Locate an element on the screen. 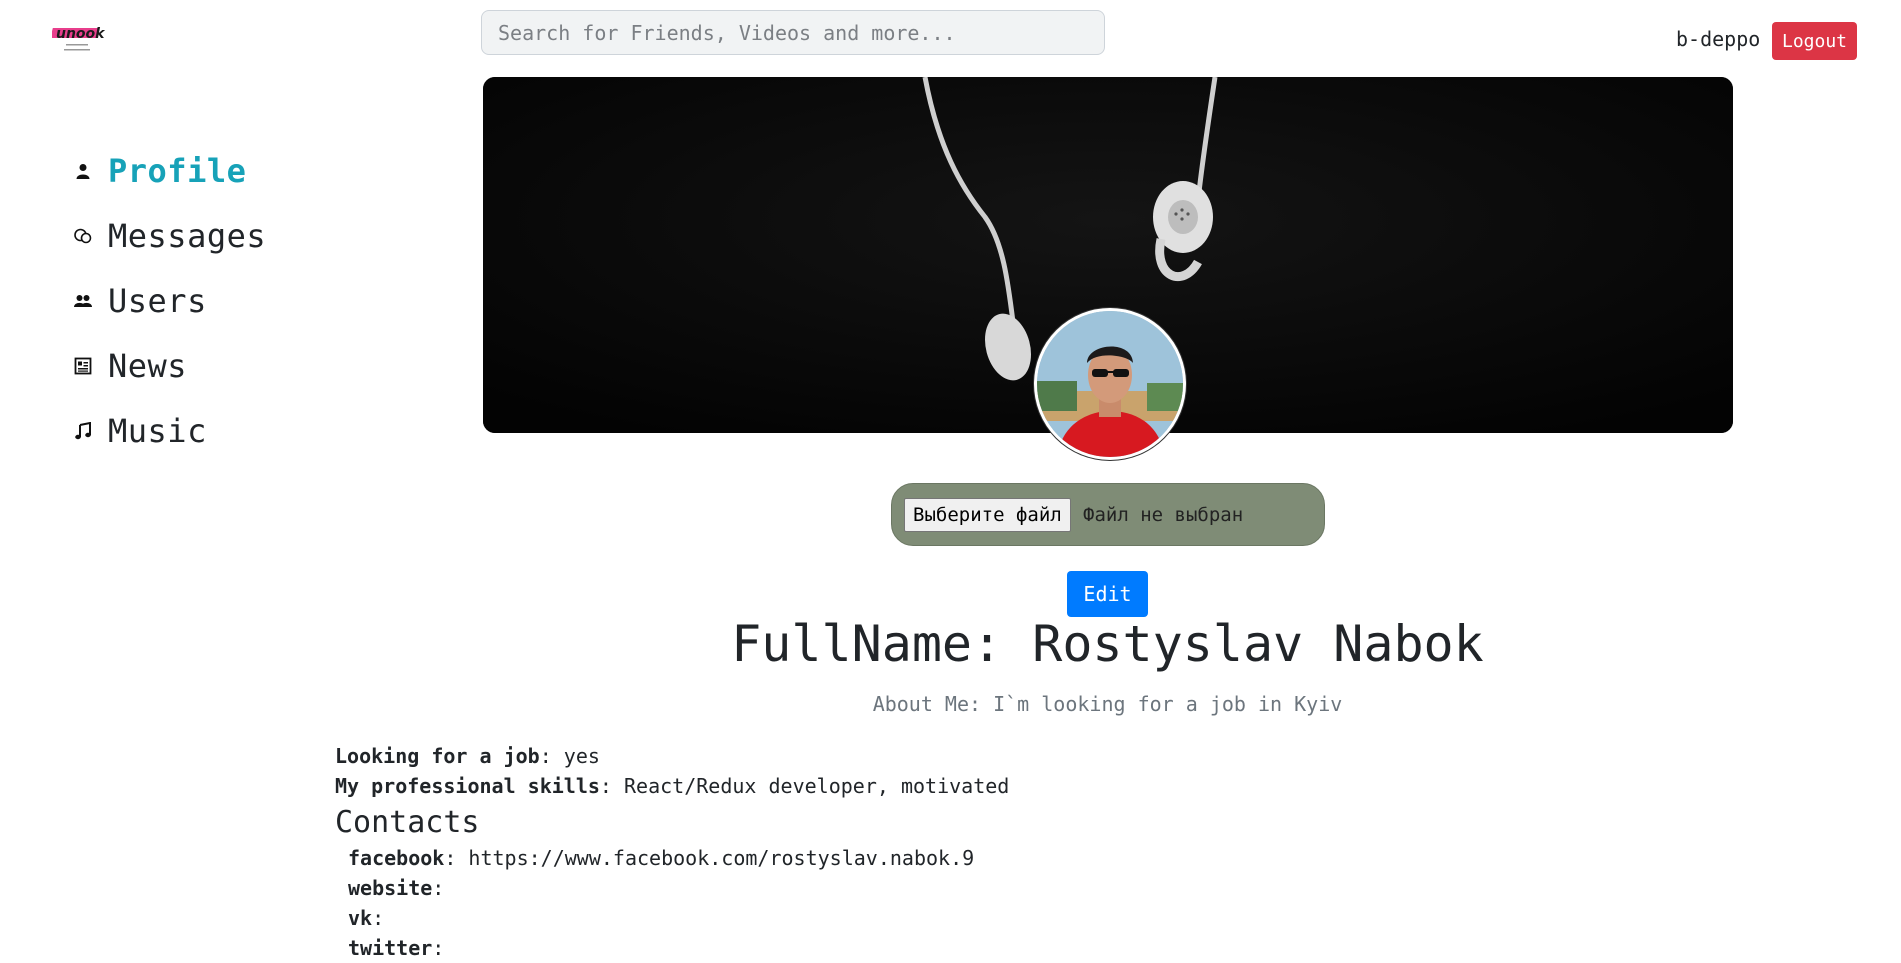 The image size is (1901, 963). file-status: Файл не выбран is located at coordinates (1163, 515).